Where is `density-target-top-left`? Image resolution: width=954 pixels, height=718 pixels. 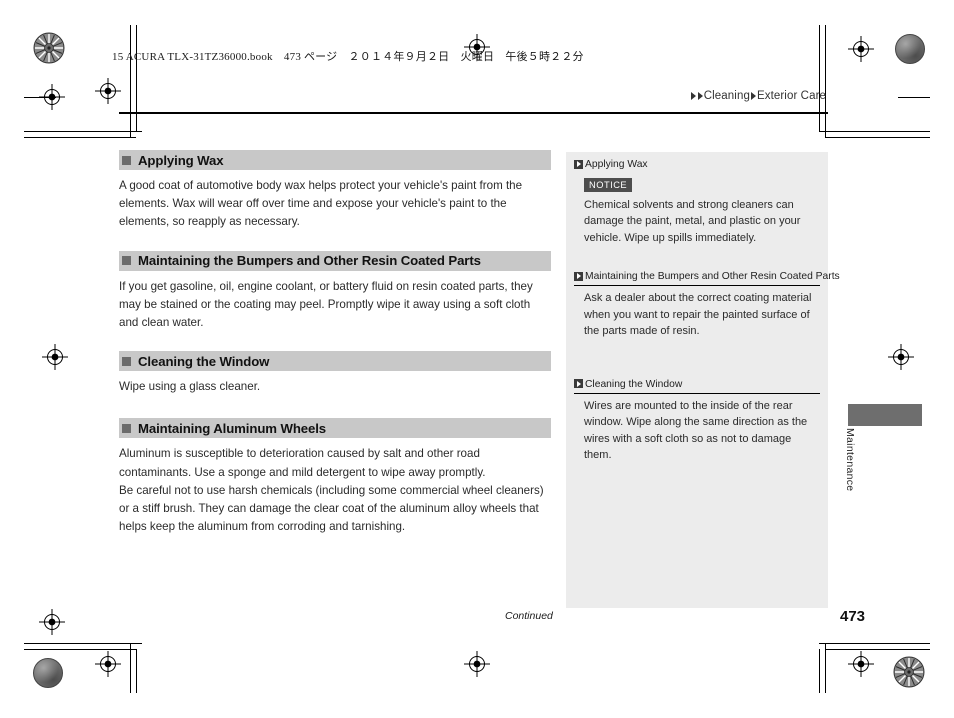
density-target-top-left is located at coordinates (49, 48).